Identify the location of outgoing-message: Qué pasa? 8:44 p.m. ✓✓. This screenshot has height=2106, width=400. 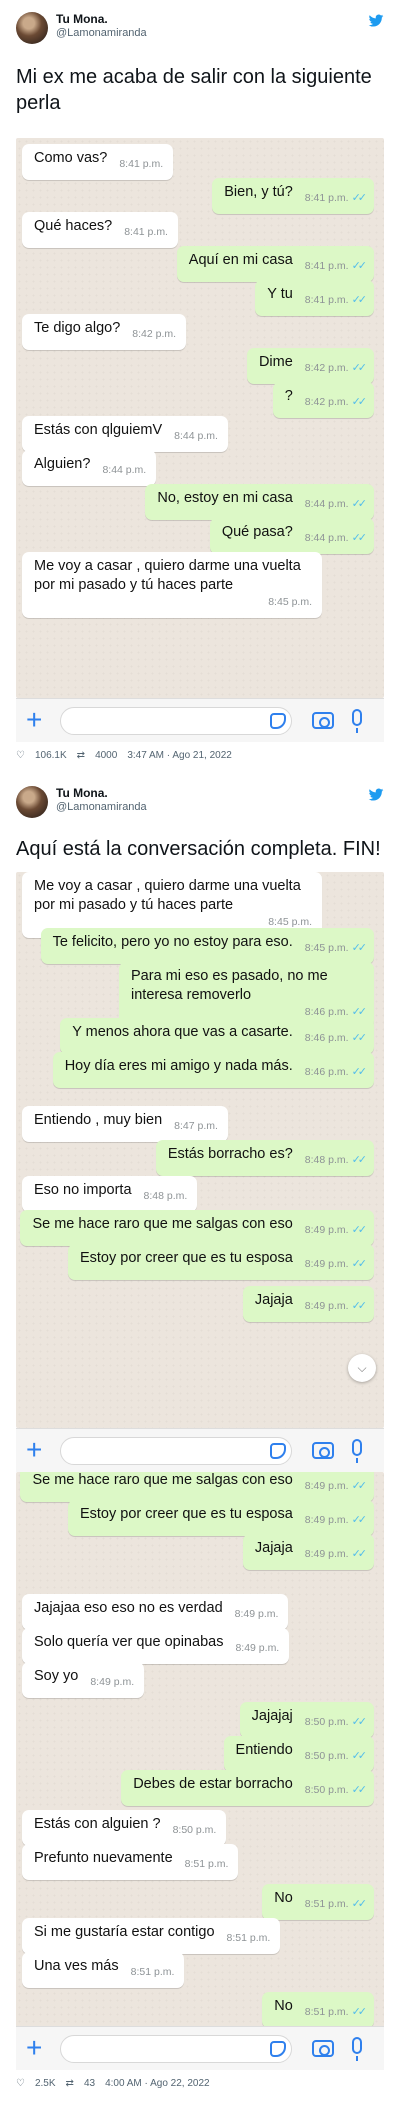
(291, 536).